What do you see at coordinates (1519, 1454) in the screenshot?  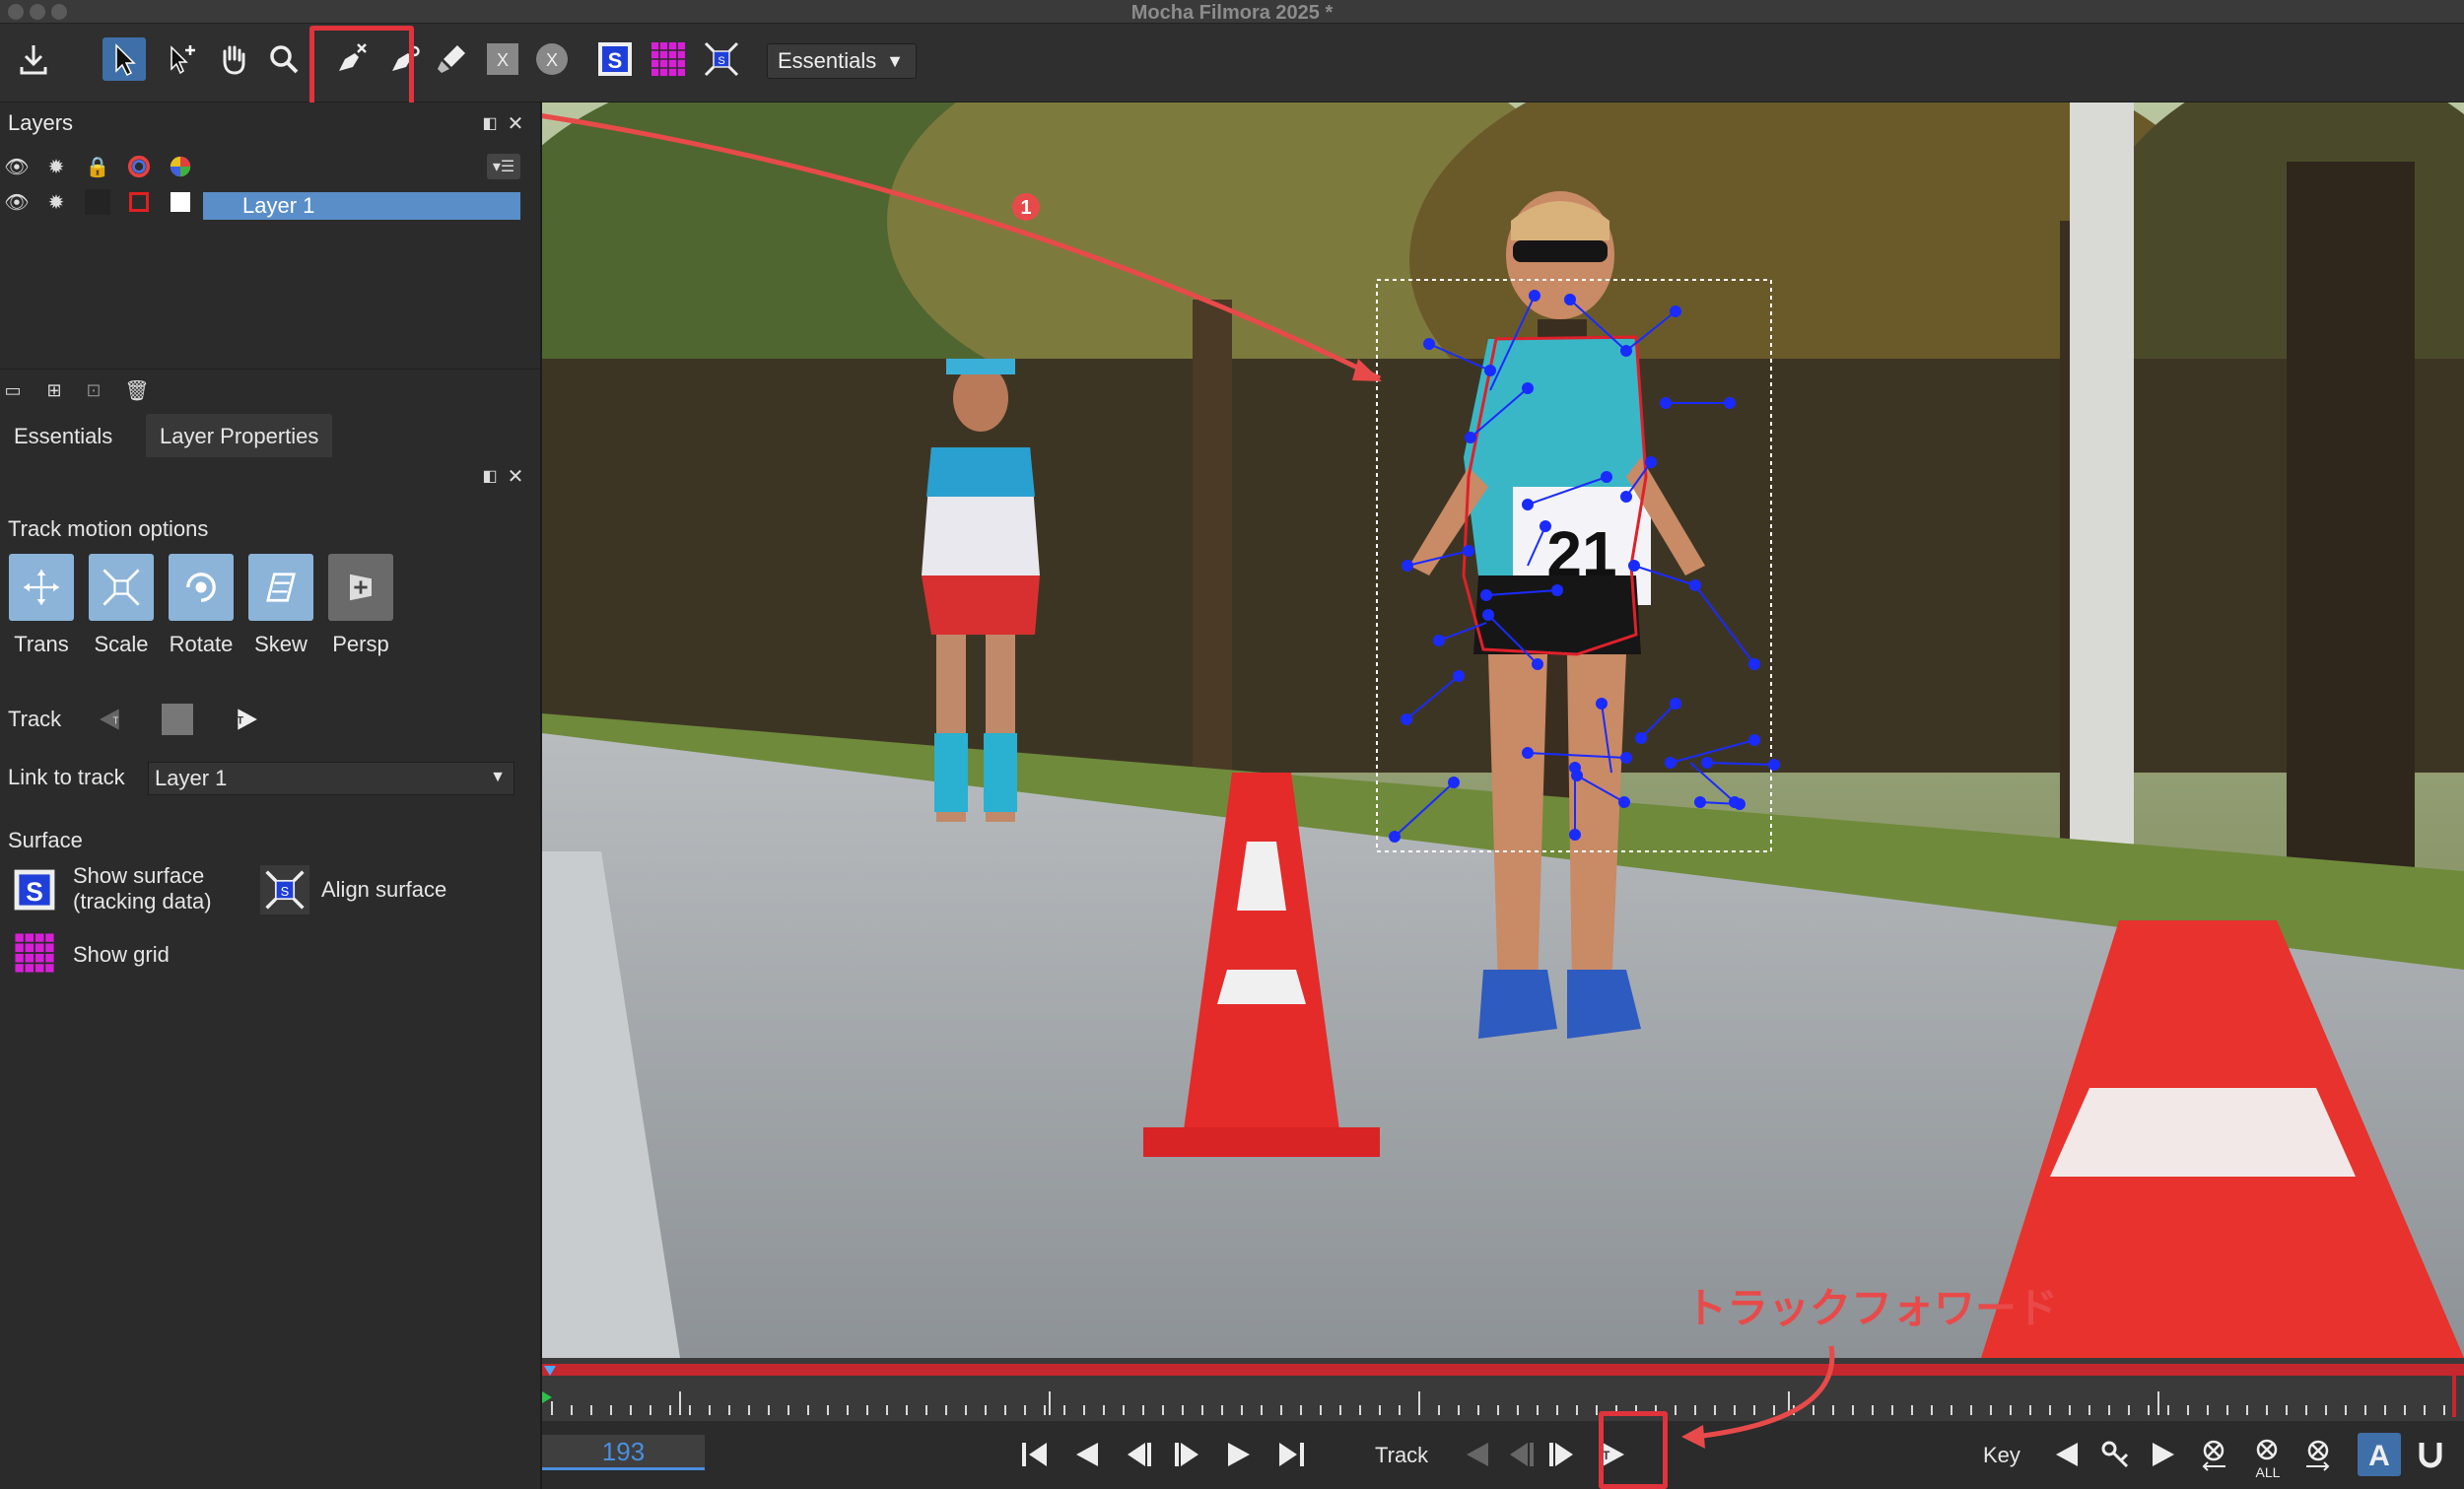 I see `track-backward-step-icon` at bounding box center [1519, 1454].